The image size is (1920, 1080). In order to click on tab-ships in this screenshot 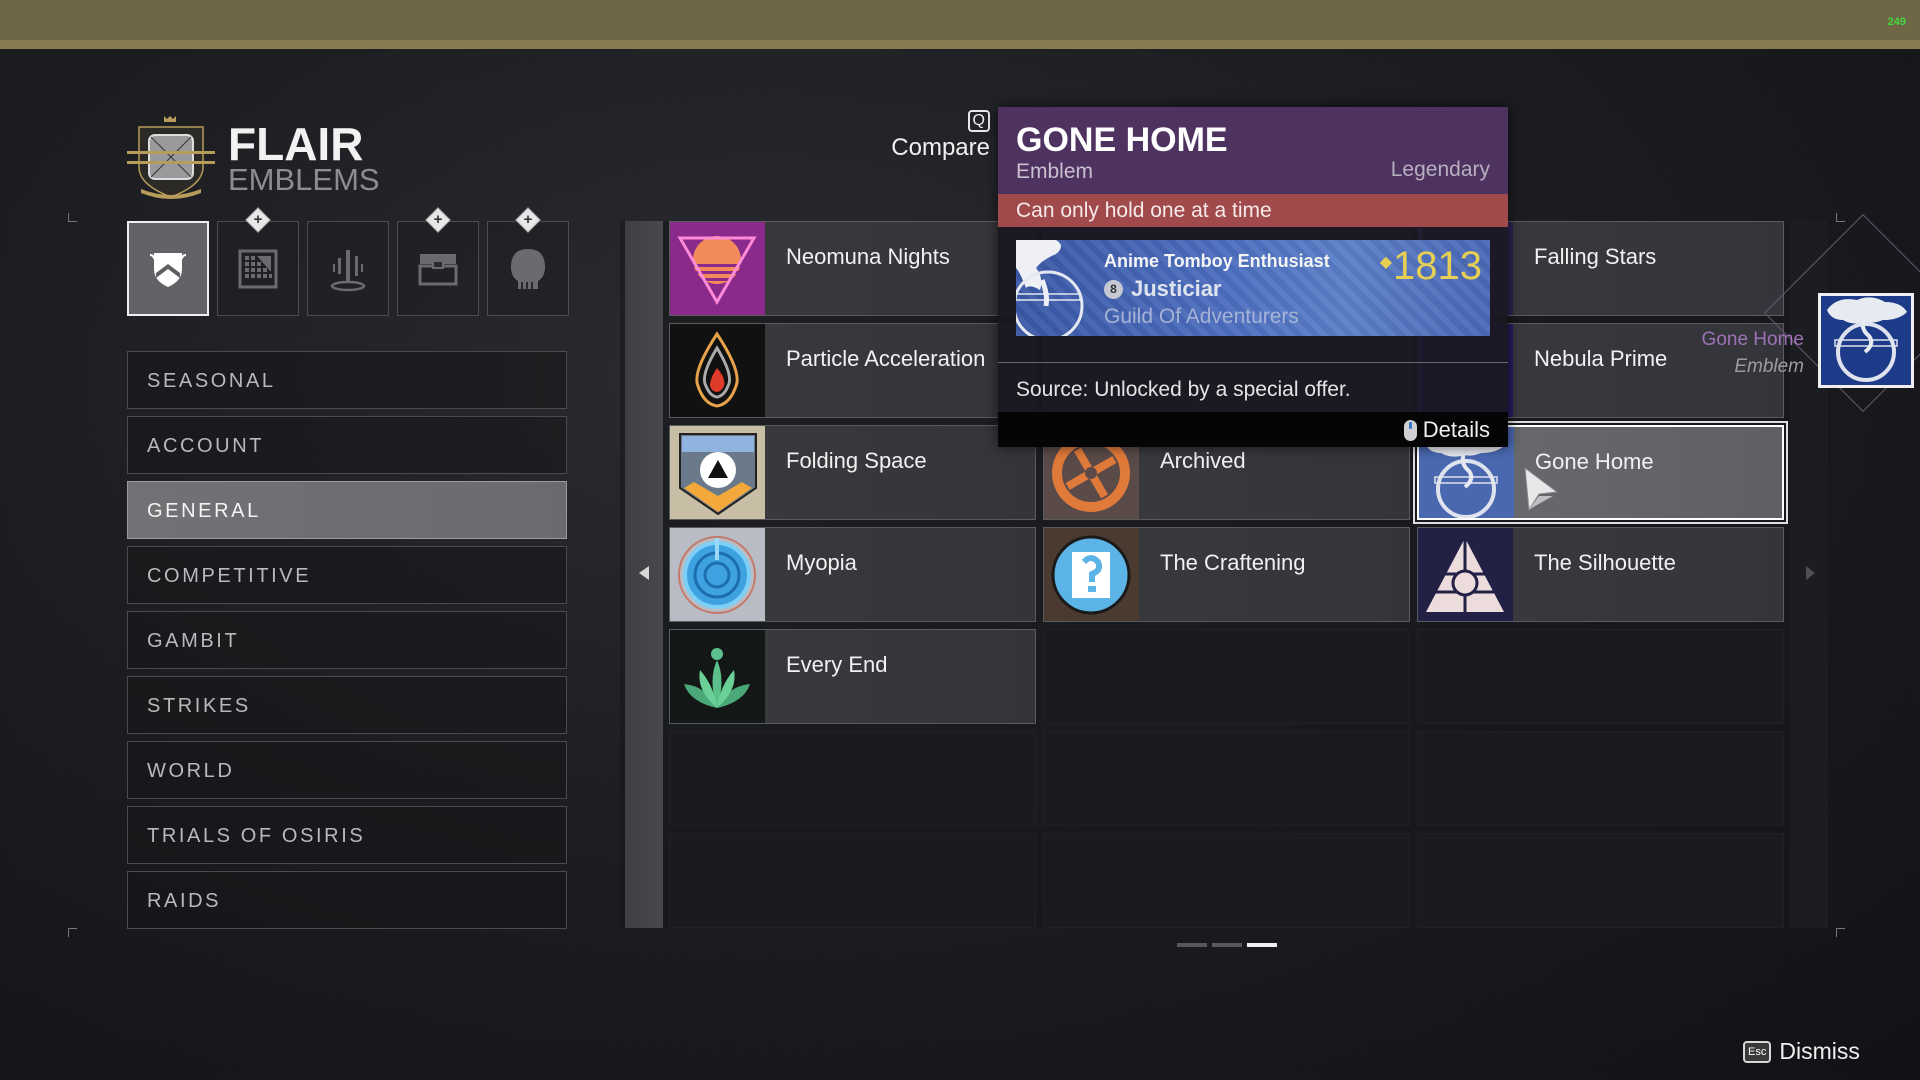, I will do `click(438, 261)`.